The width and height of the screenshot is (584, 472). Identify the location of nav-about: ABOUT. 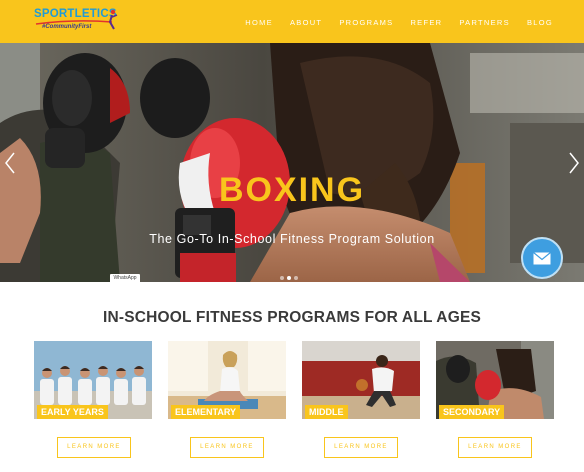
(306, 22).